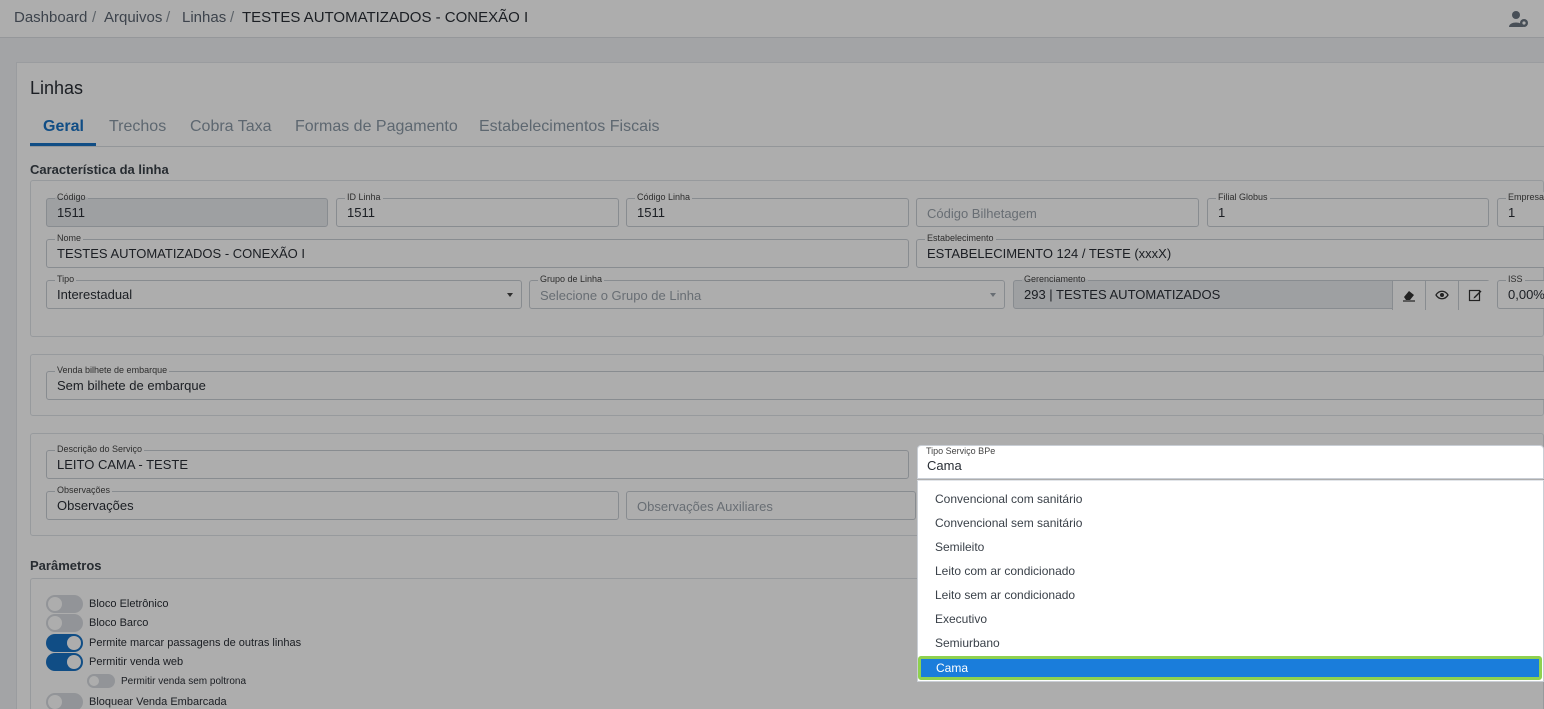  Describe the element at coordinates (1005, 571) in the screenshot. I see `option-leito-com-ar: Leito com ar condicionado` at that location.